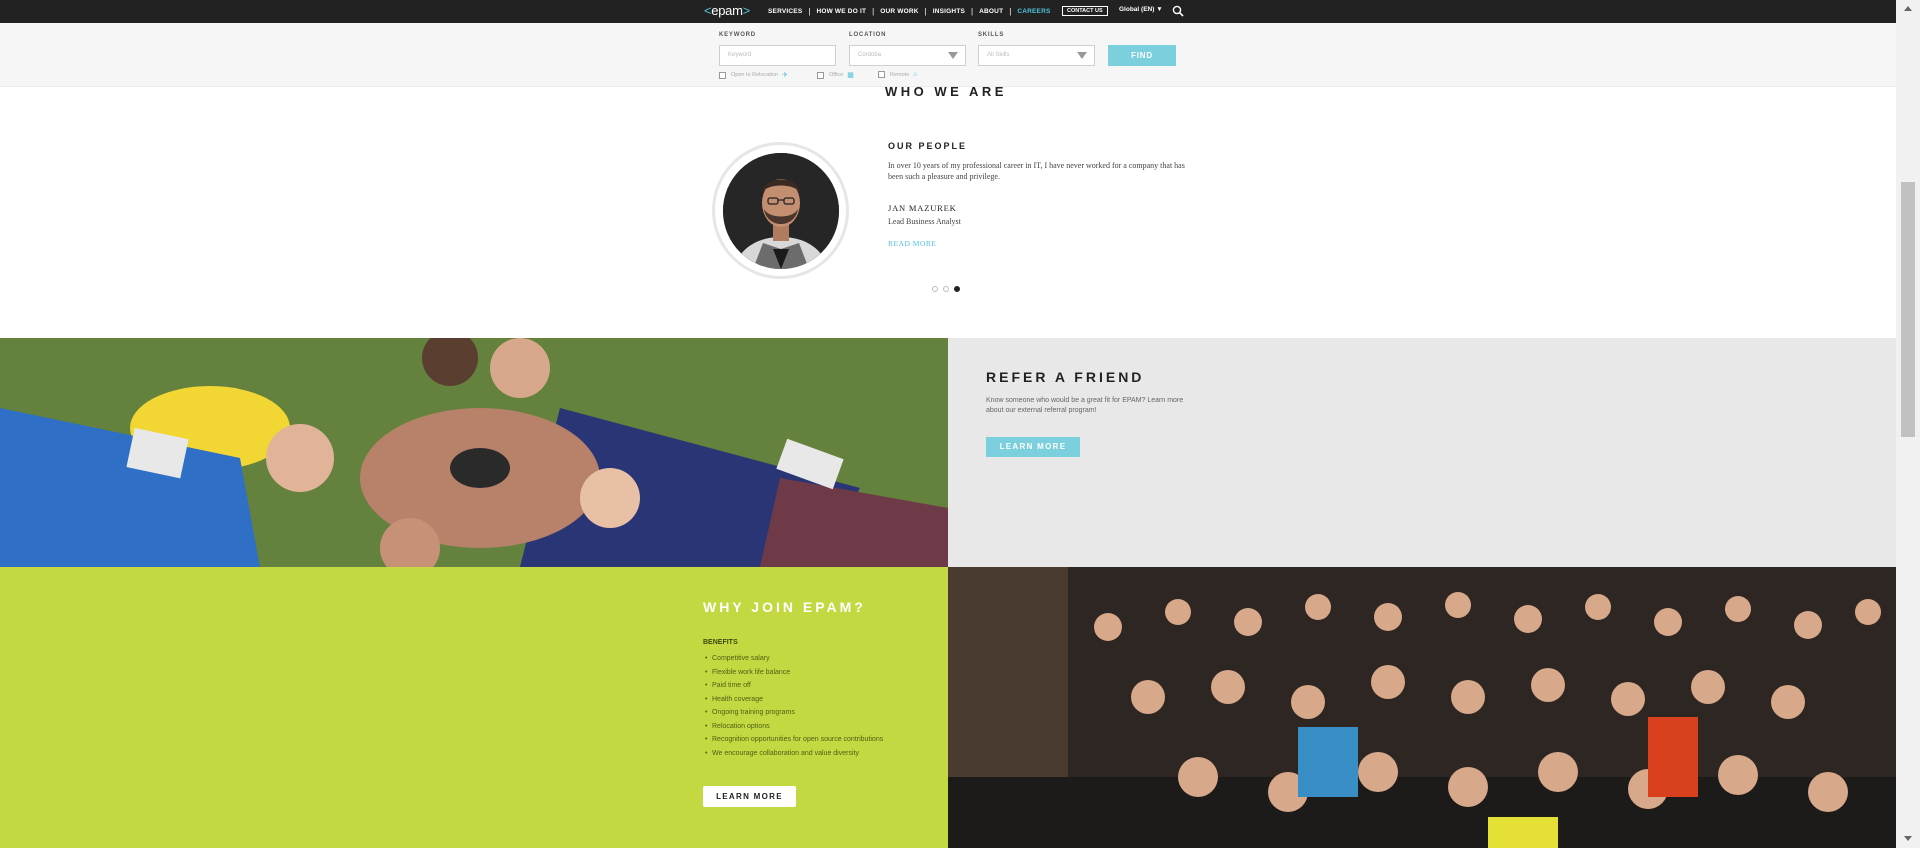 The height and width of the screenshot is (848, 1920). Describe the element at coordinates (850, 75) in the screenshot. I see `office-building-icon: ▦` at that location.